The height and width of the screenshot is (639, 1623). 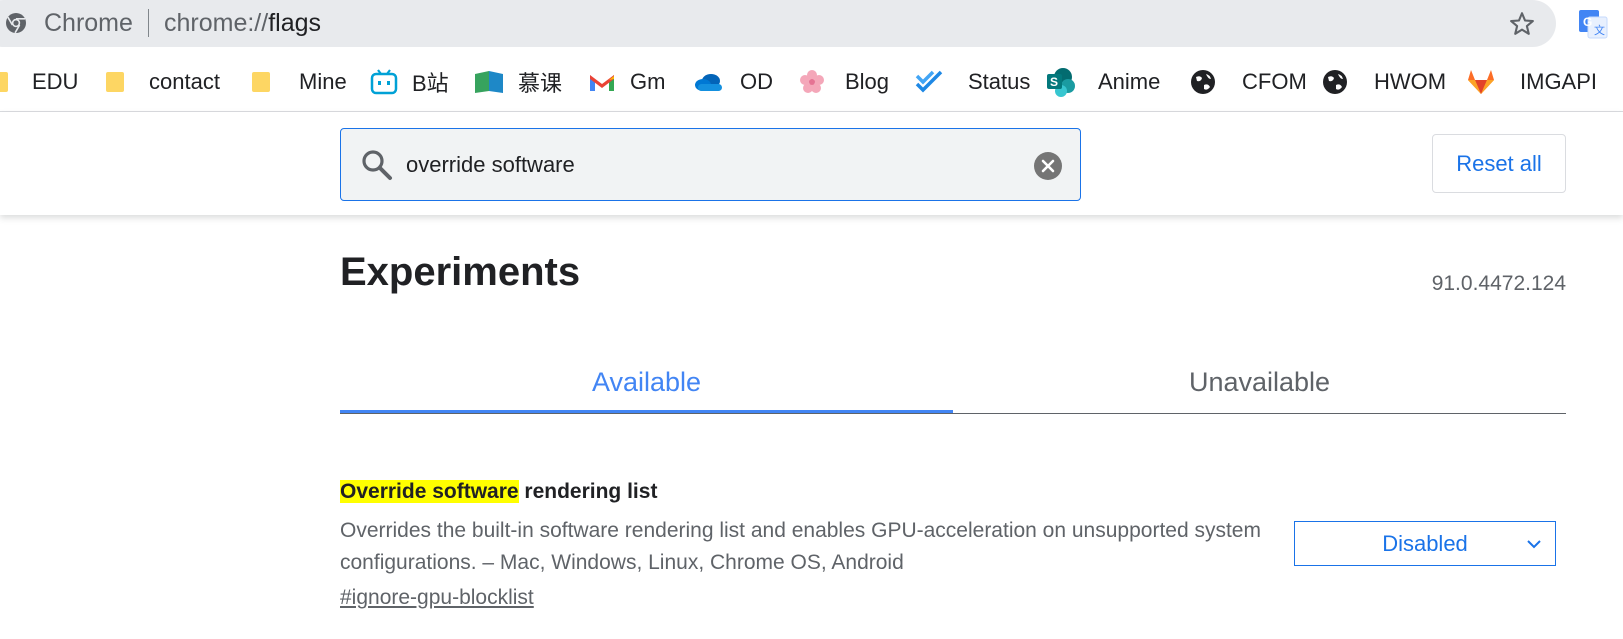 I want to click on onedrive-icon, so click(x=708, y=82).